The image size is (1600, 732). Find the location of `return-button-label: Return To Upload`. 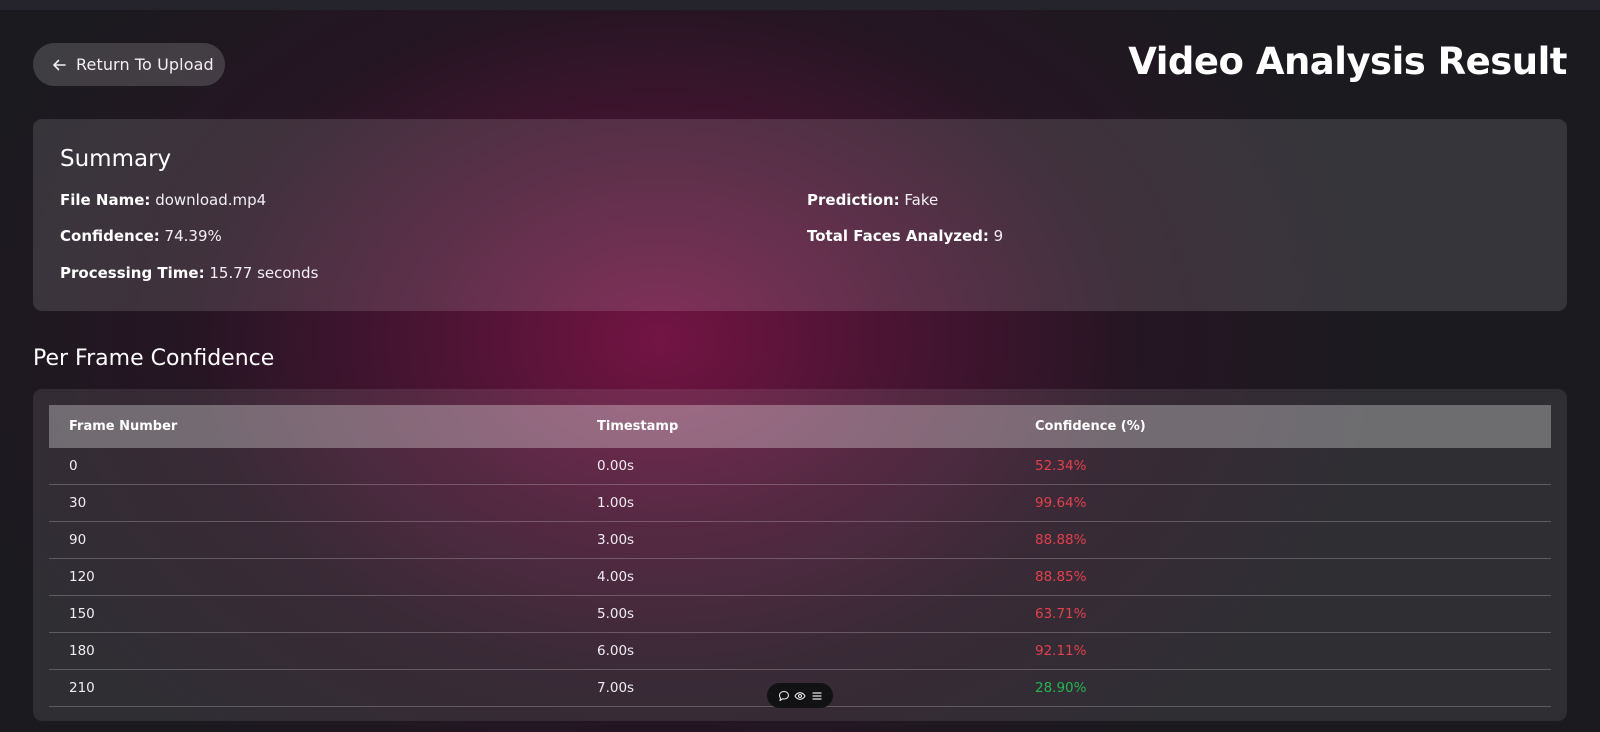

return-button-label: Return To Upload is located at coordinates (145, 64).